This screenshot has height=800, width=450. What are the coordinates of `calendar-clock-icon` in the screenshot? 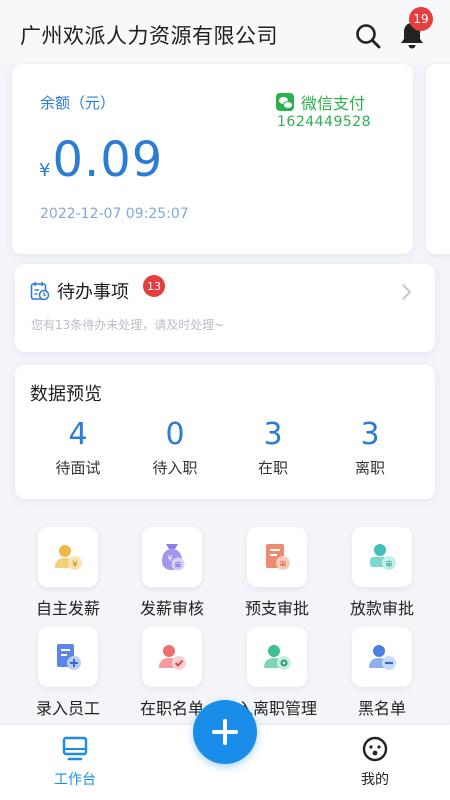 It's located at (40, 291).